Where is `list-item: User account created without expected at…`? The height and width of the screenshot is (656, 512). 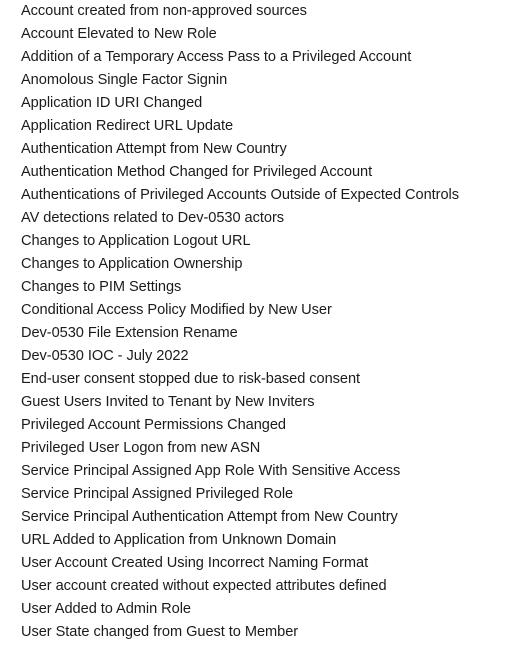 list-item: User account created without expected at… is located at coordinates (204, 586).